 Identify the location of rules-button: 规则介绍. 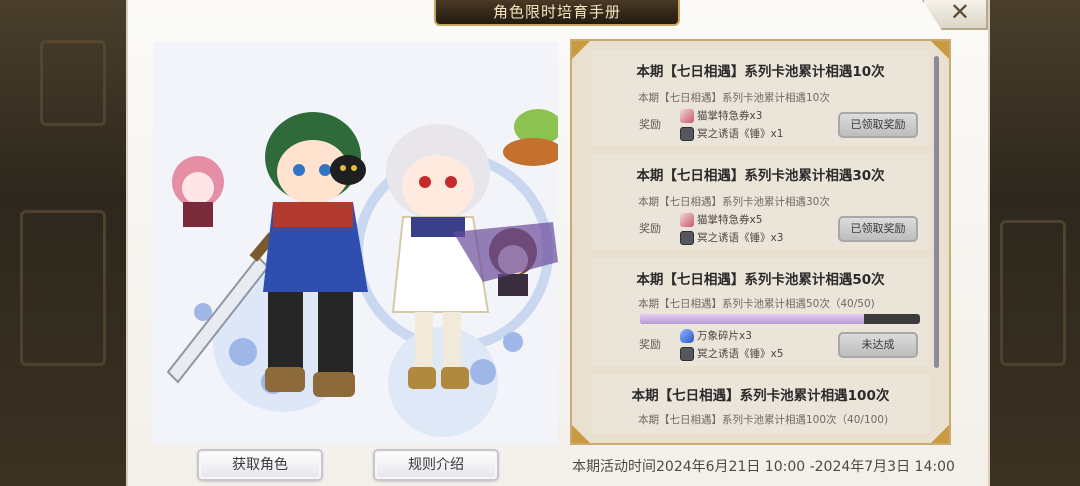
(436, 465).